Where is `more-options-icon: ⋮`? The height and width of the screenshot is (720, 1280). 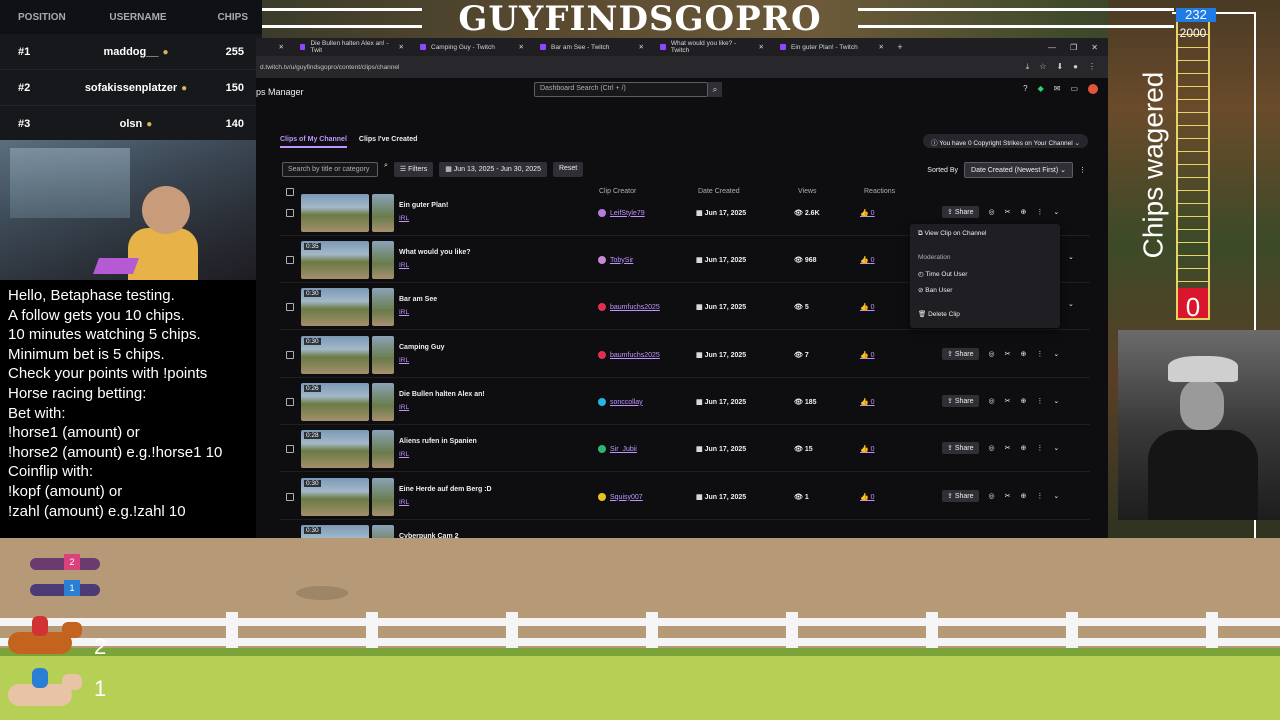
more-options-icon: ⋮ is located at coordinates (1082, 170).